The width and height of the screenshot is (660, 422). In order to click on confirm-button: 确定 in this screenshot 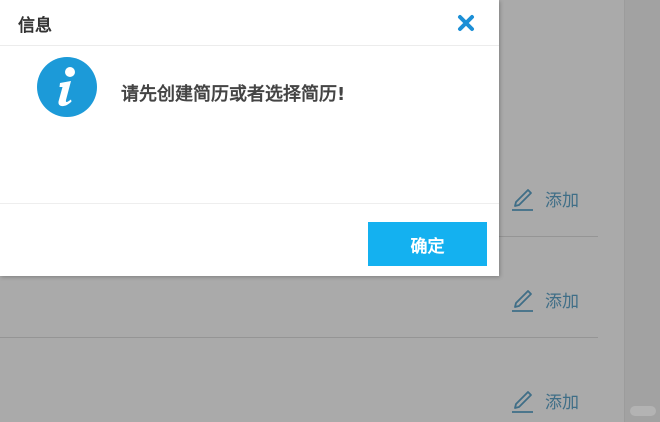, I will do `click(427, 244)`.